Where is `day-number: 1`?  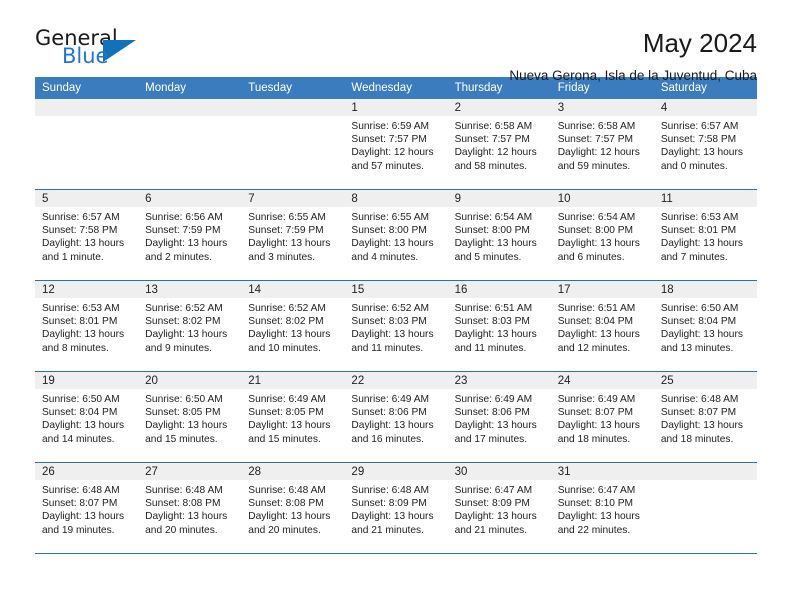 day-number: 1 is located at coordinates (396, 107).